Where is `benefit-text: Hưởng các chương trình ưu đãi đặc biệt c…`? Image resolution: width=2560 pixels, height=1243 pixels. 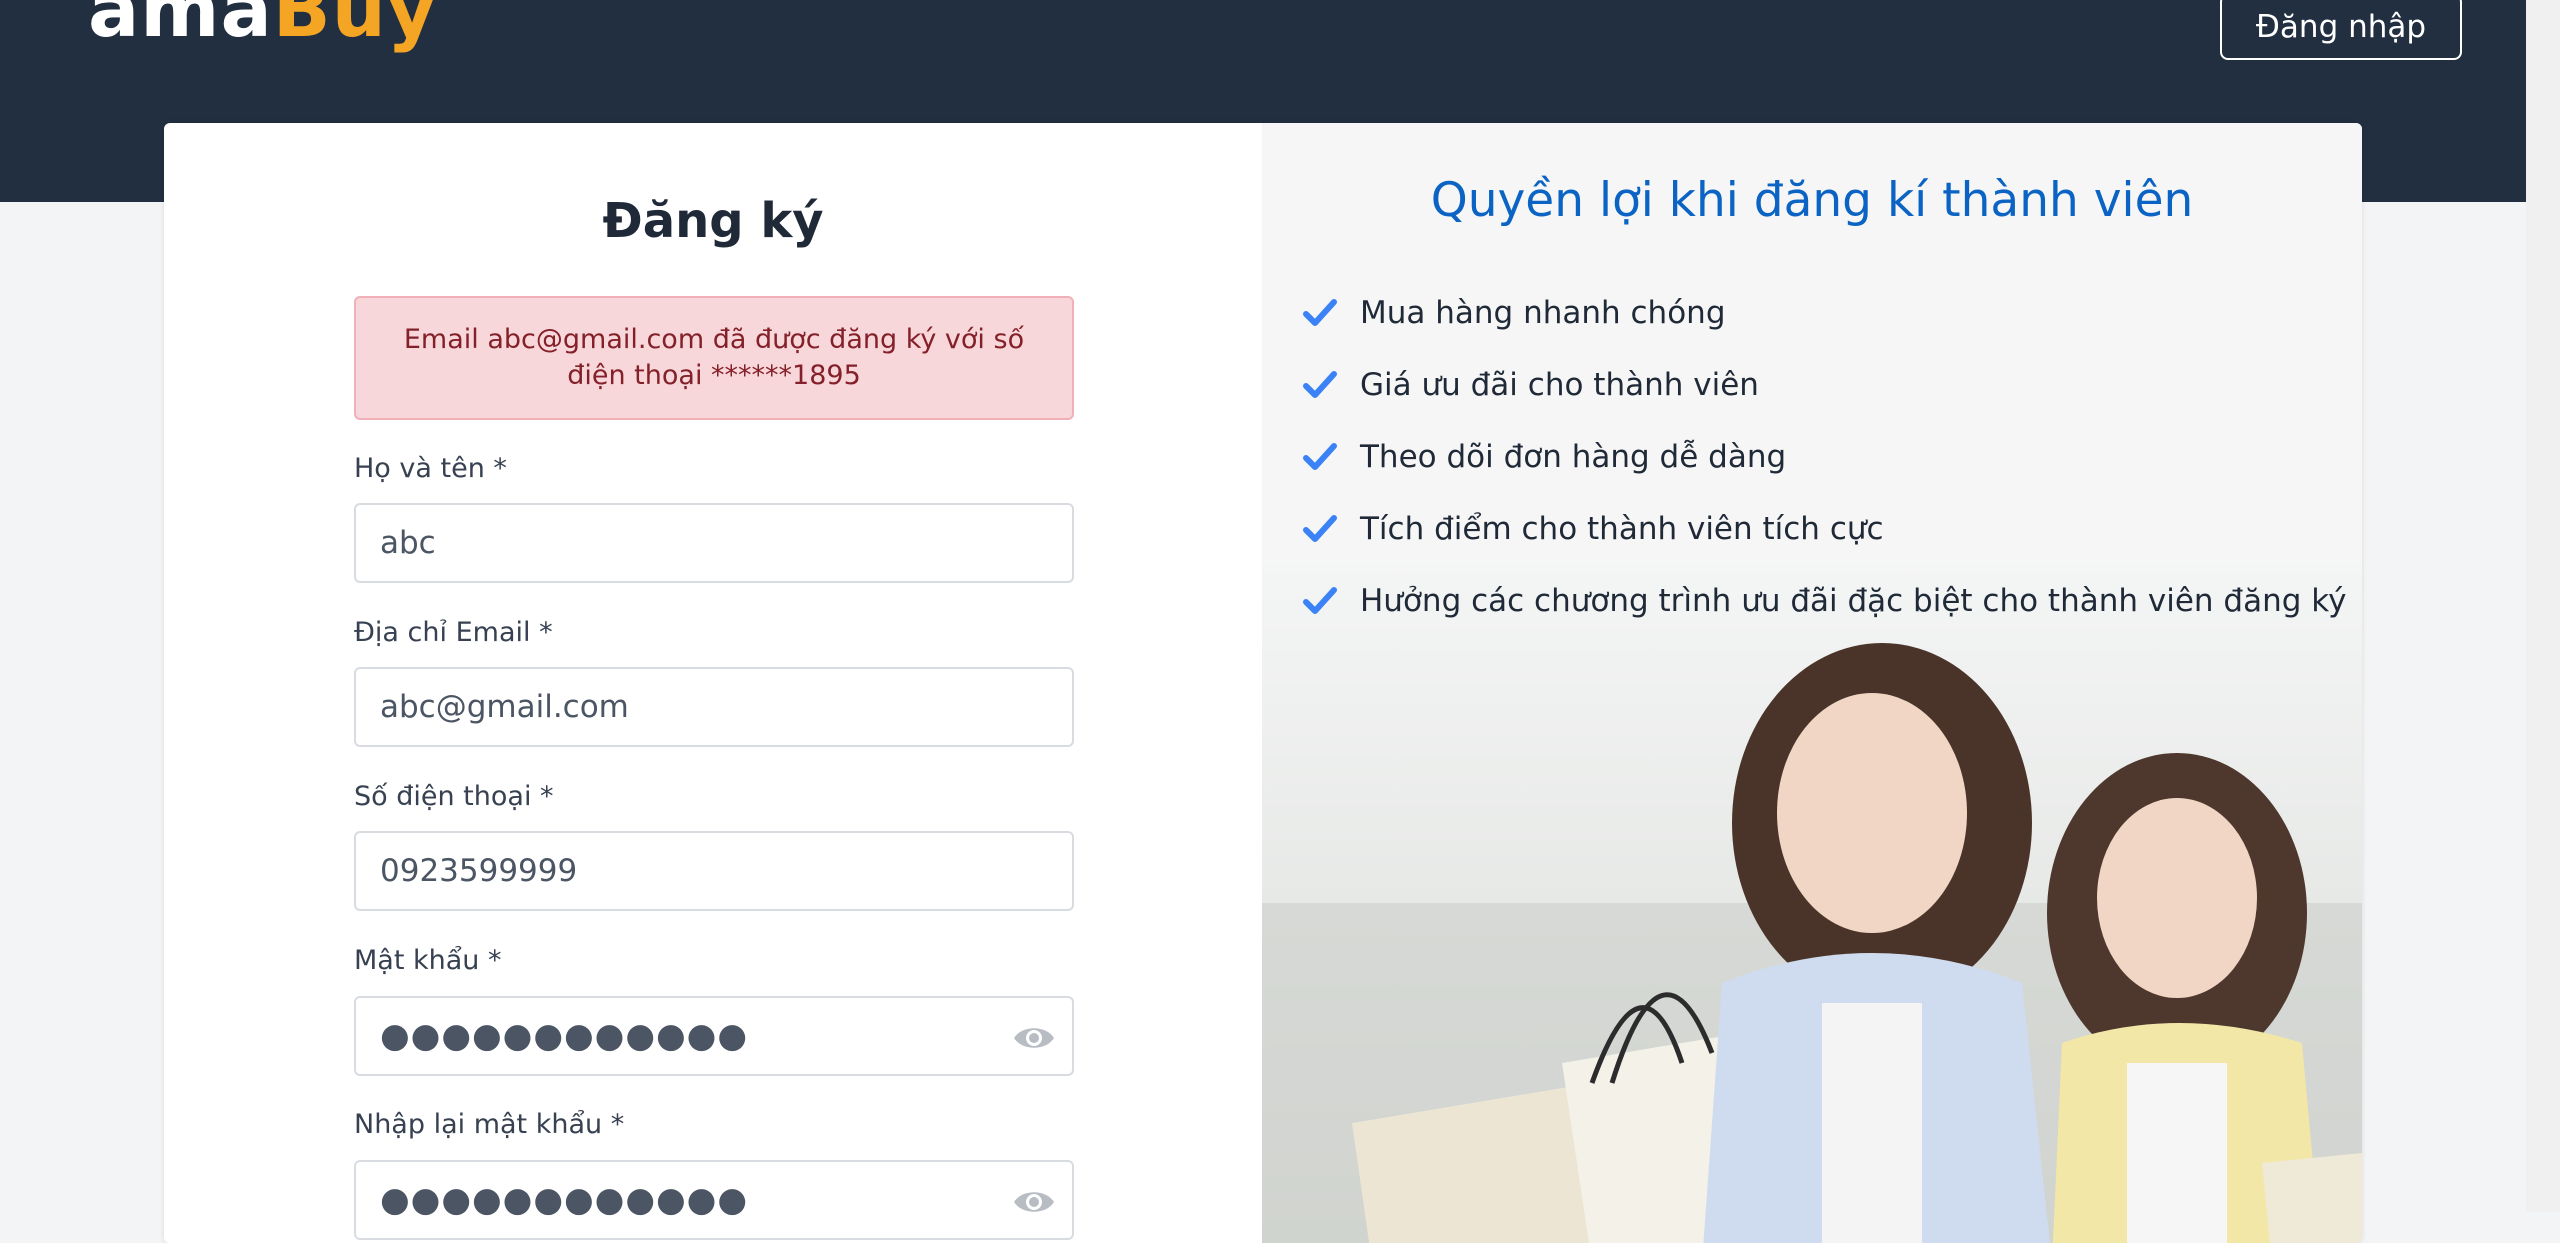 benefit-text: Hưởng các chương trình ưu đãi đặc biệt c… is located at coordinates (1853, 601).